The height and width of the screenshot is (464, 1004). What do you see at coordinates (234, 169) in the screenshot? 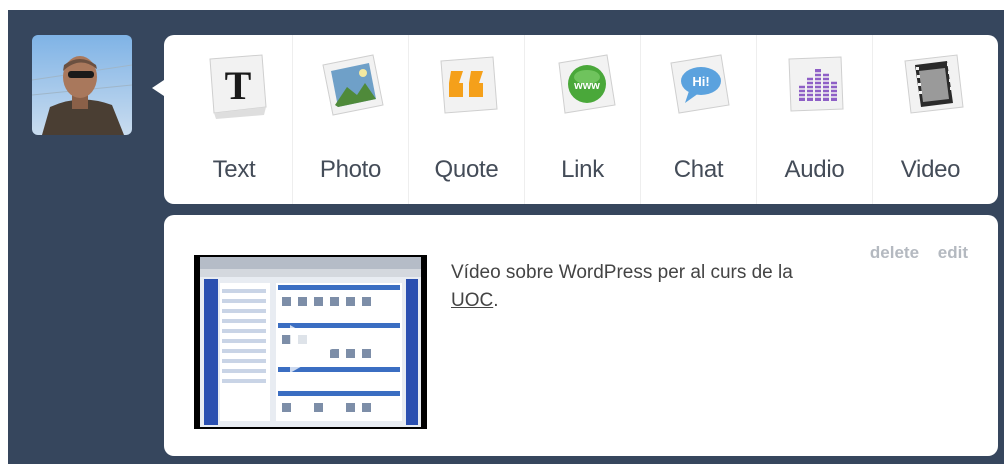
I see `post-type-label: Text` at bounding box center [234, 169].